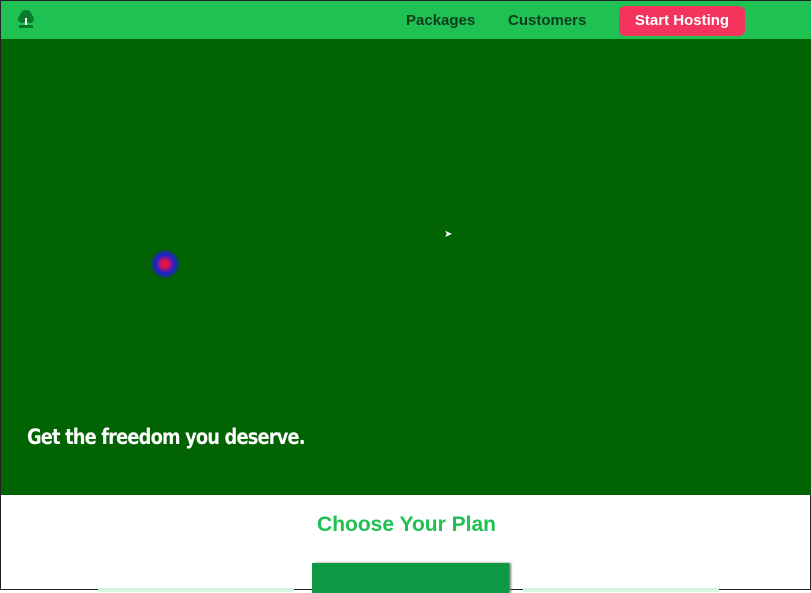 The height and width of the screenshot is (593, 811). I want to click on logo-icon, so click(26, 19).